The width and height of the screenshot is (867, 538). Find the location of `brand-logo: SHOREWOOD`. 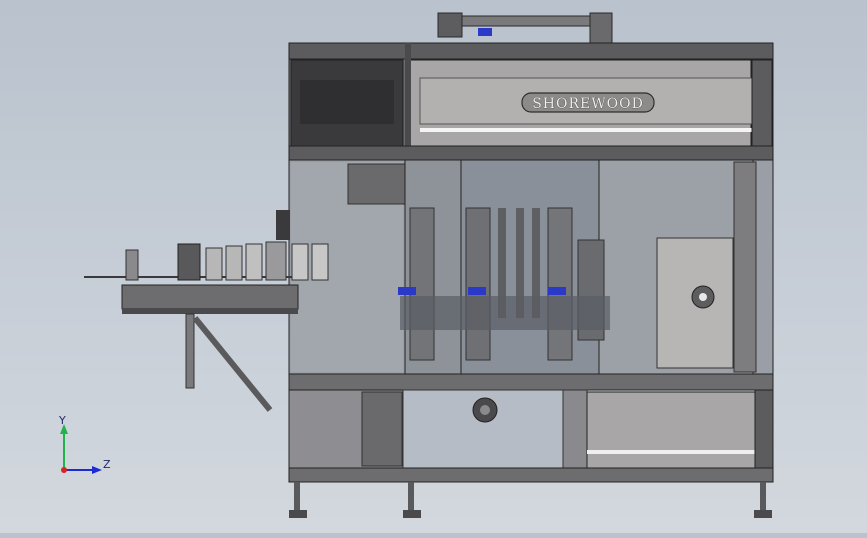

brand-logo: SHOREWOOD is located at coordinates (588, 102).